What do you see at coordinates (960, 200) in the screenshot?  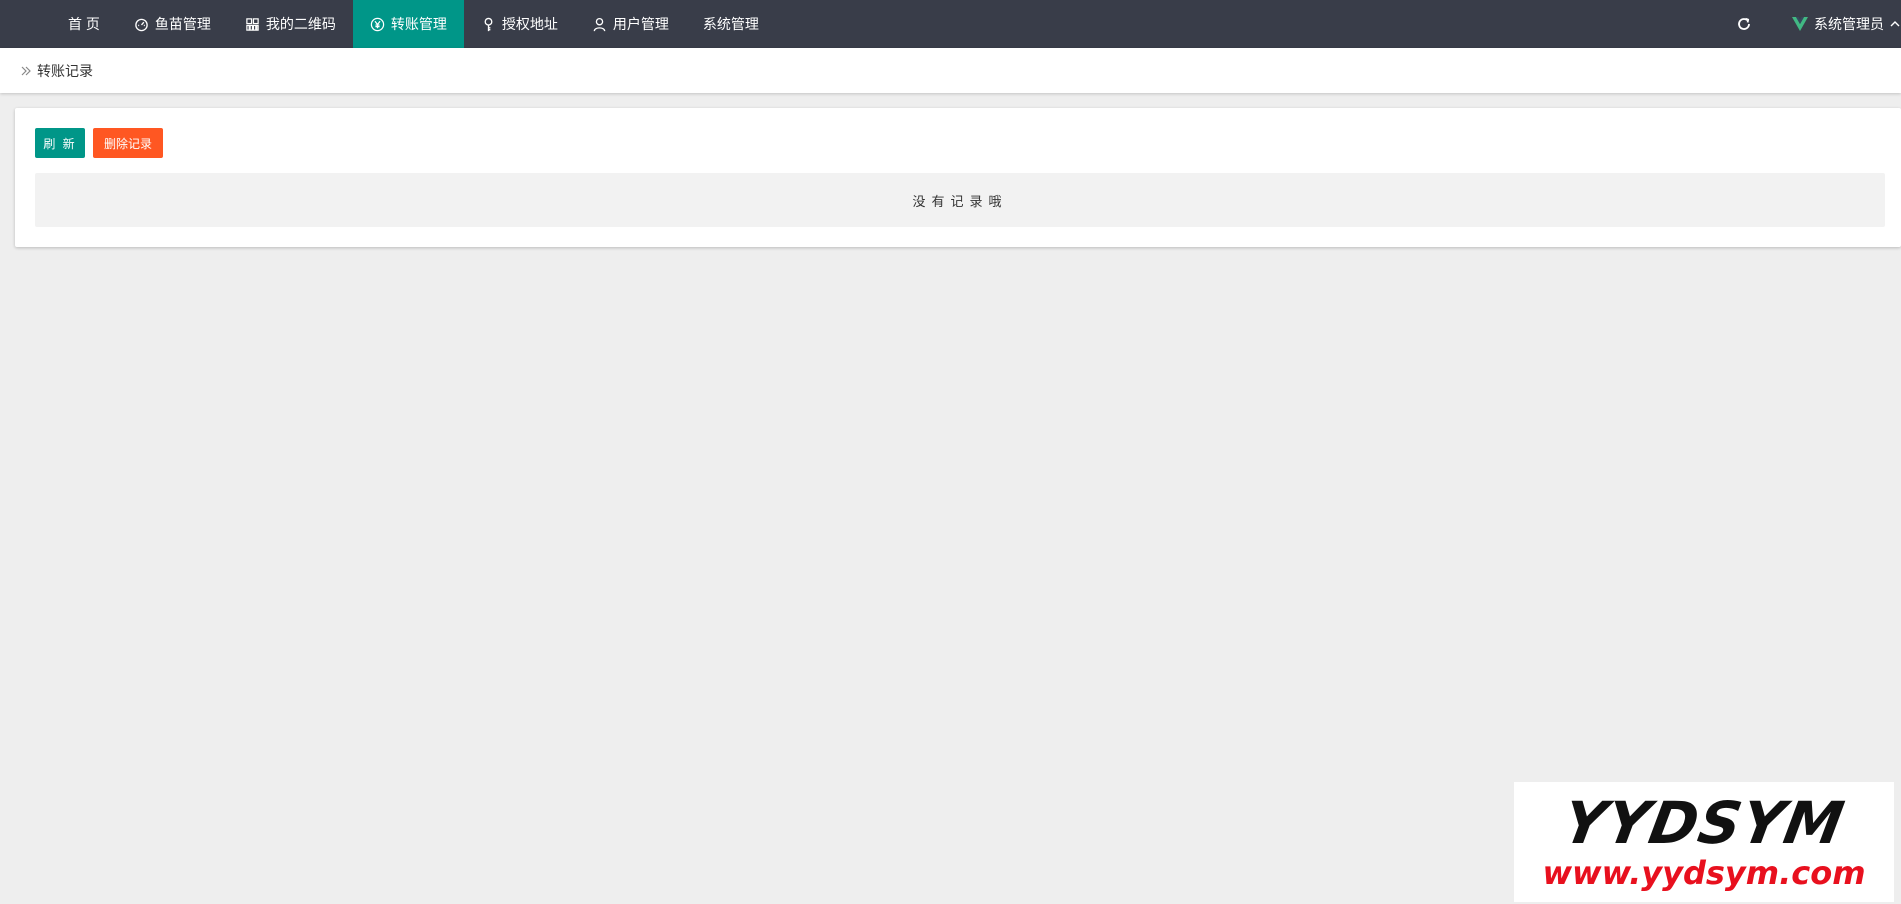 I see `empty-state: 没有记录哦` at bounding box center [960, 200].